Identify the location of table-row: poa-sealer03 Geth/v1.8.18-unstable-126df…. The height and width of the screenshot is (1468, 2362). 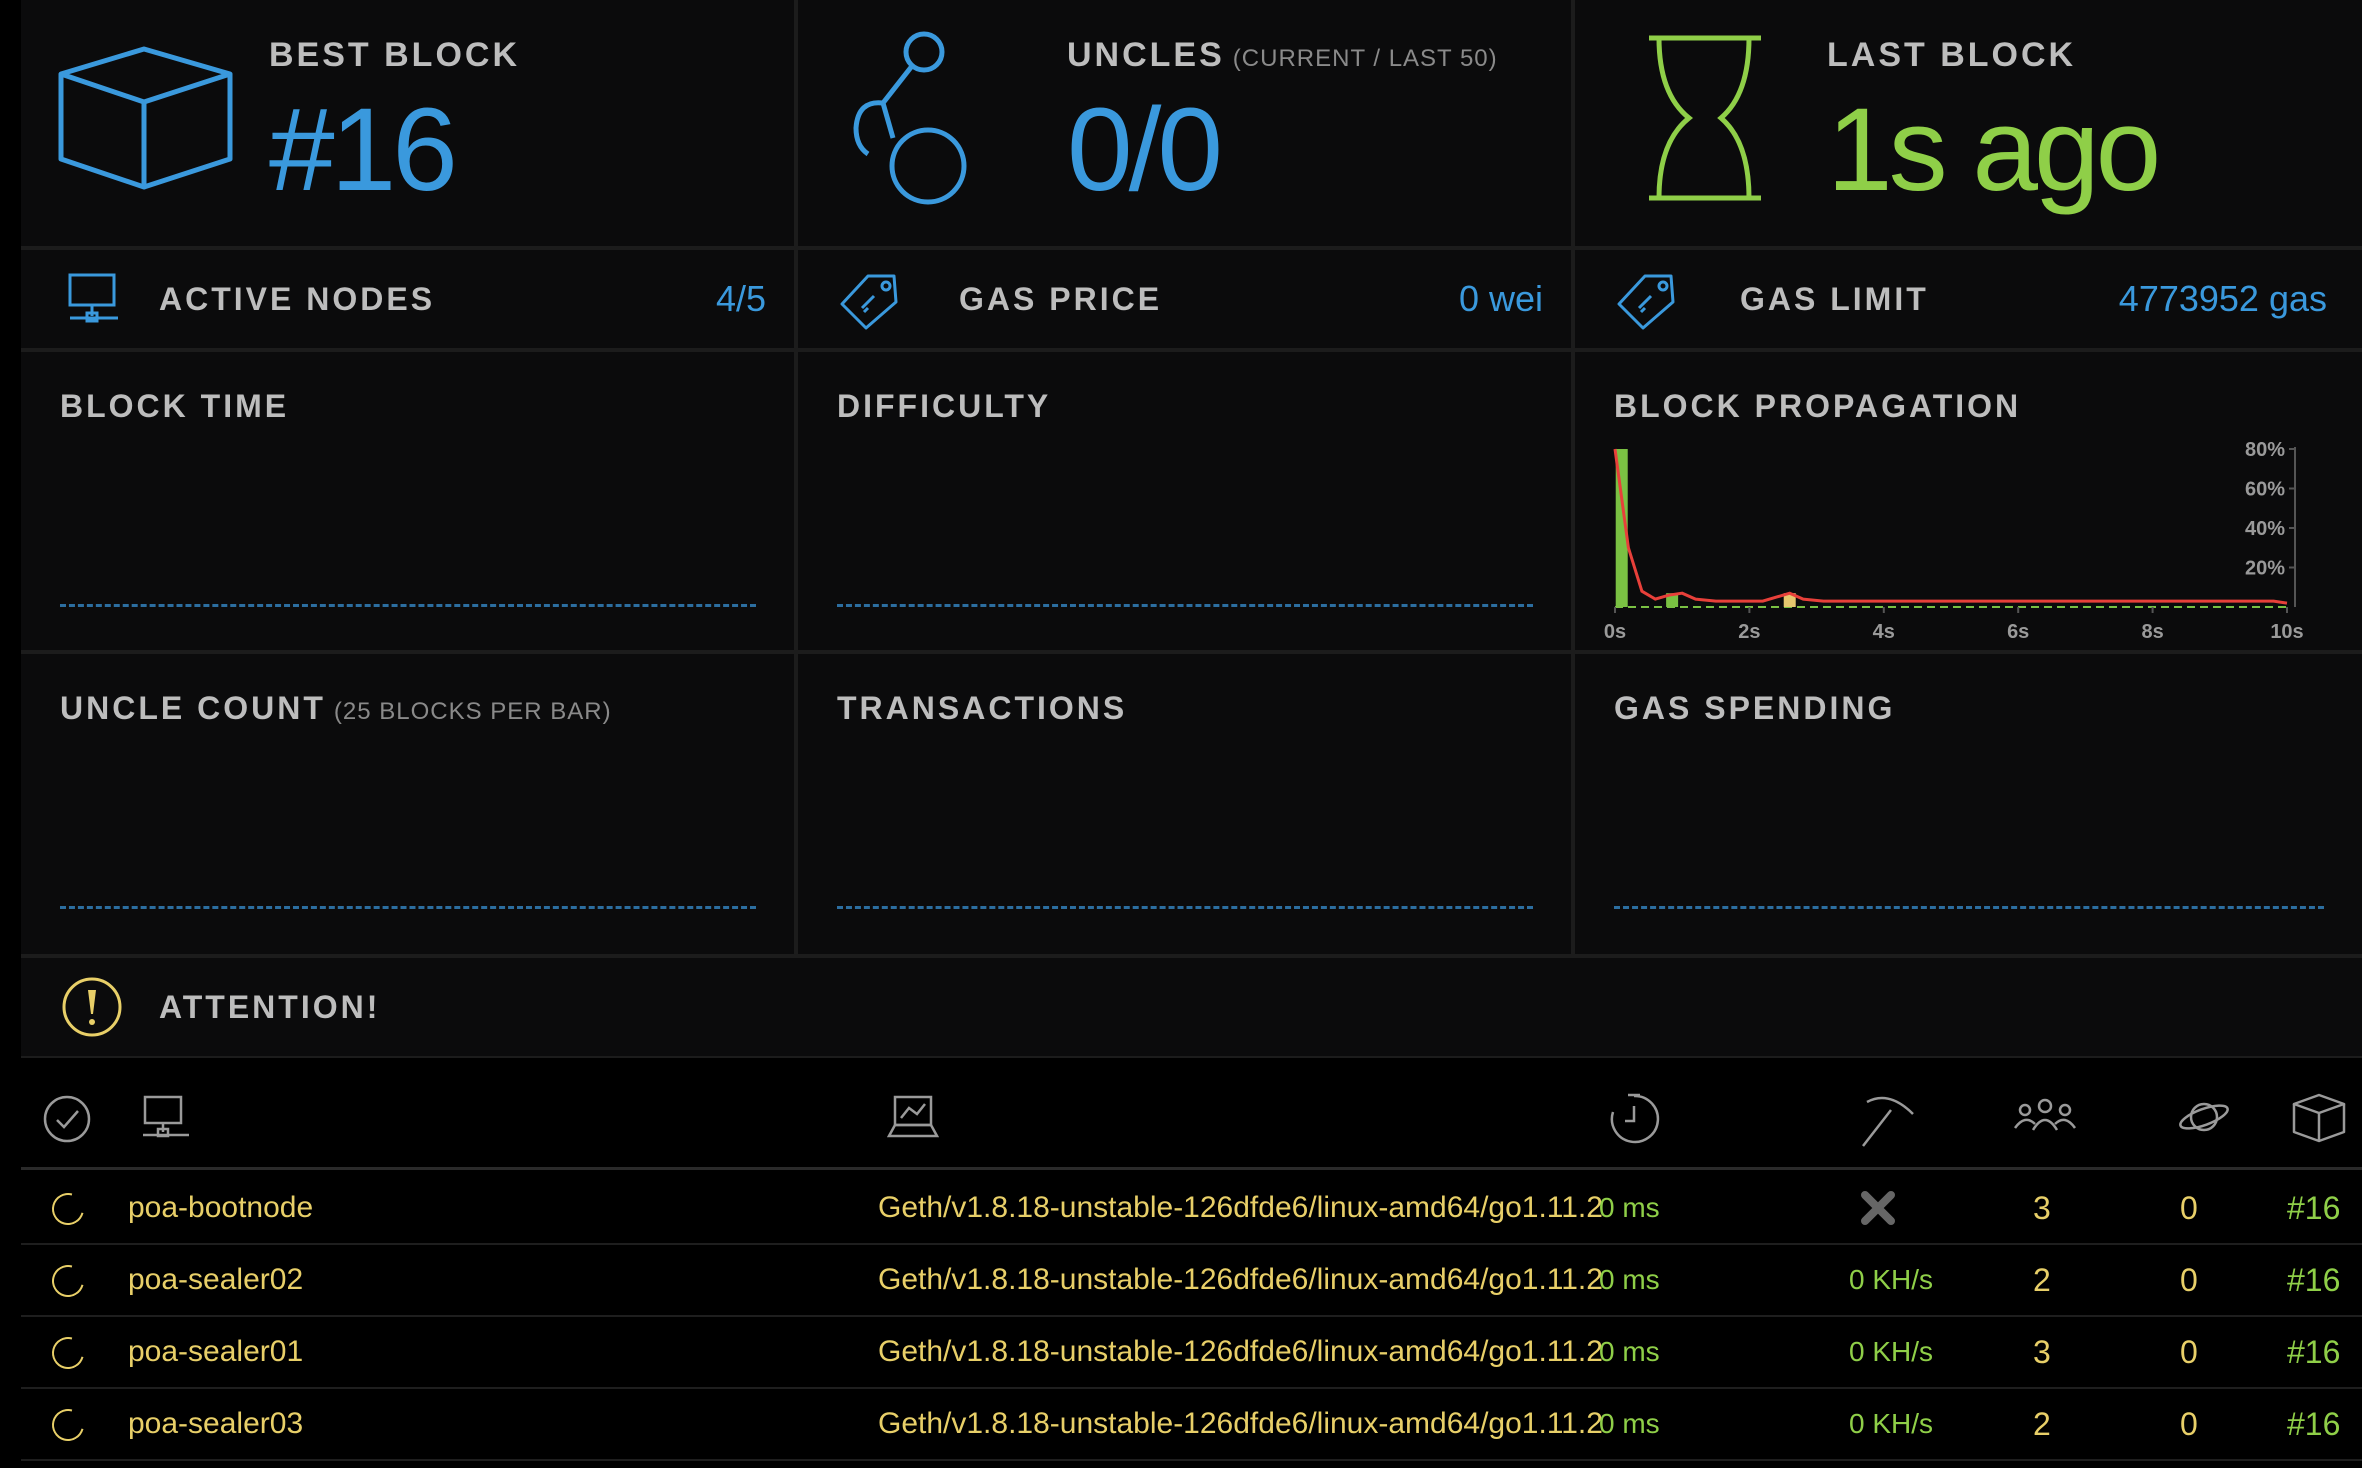
(1191, 1425).